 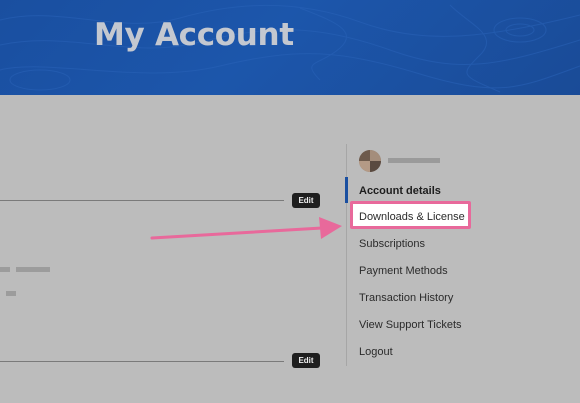 I want to click on page-title: My Account, so click(x=194, y=35).